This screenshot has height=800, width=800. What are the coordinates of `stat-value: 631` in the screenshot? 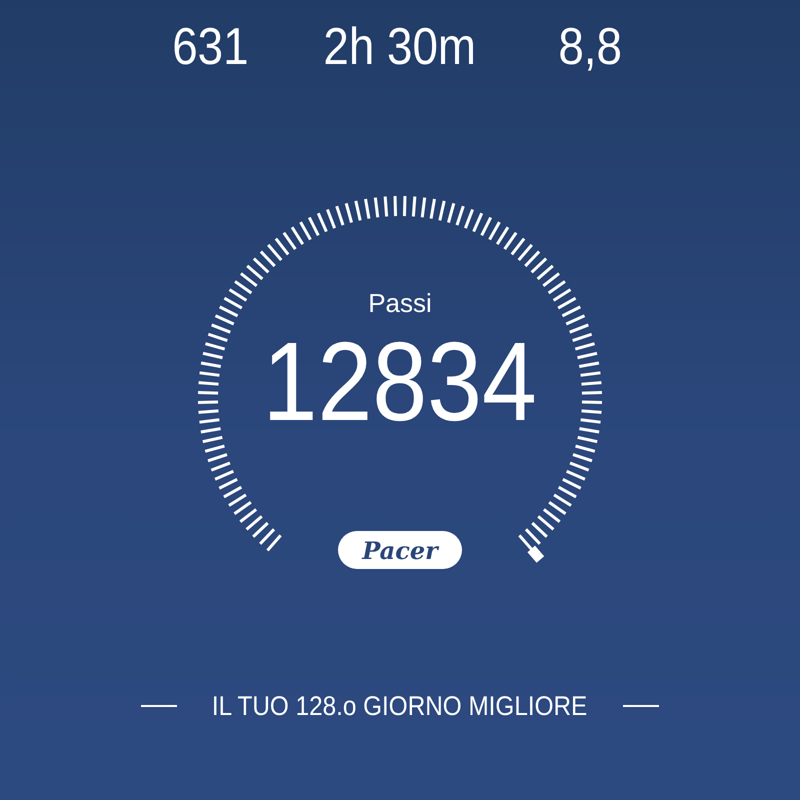 It's located at (210, 47).